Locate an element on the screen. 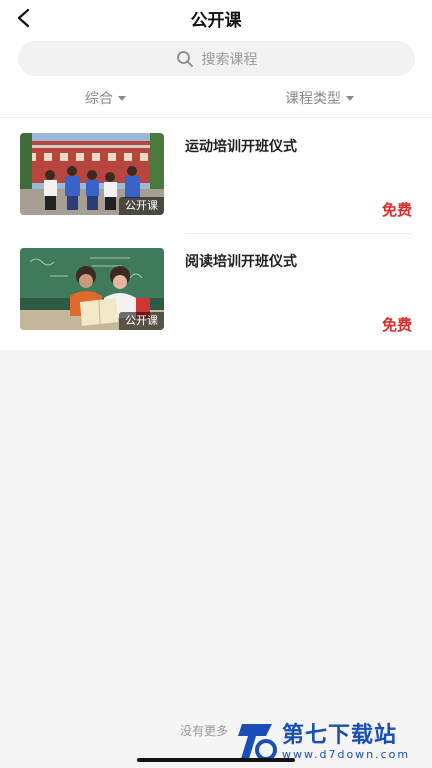 This screenshot has width=432, height=768. search-placeholder: 搜索课程 is located at coordinates (229, 59).